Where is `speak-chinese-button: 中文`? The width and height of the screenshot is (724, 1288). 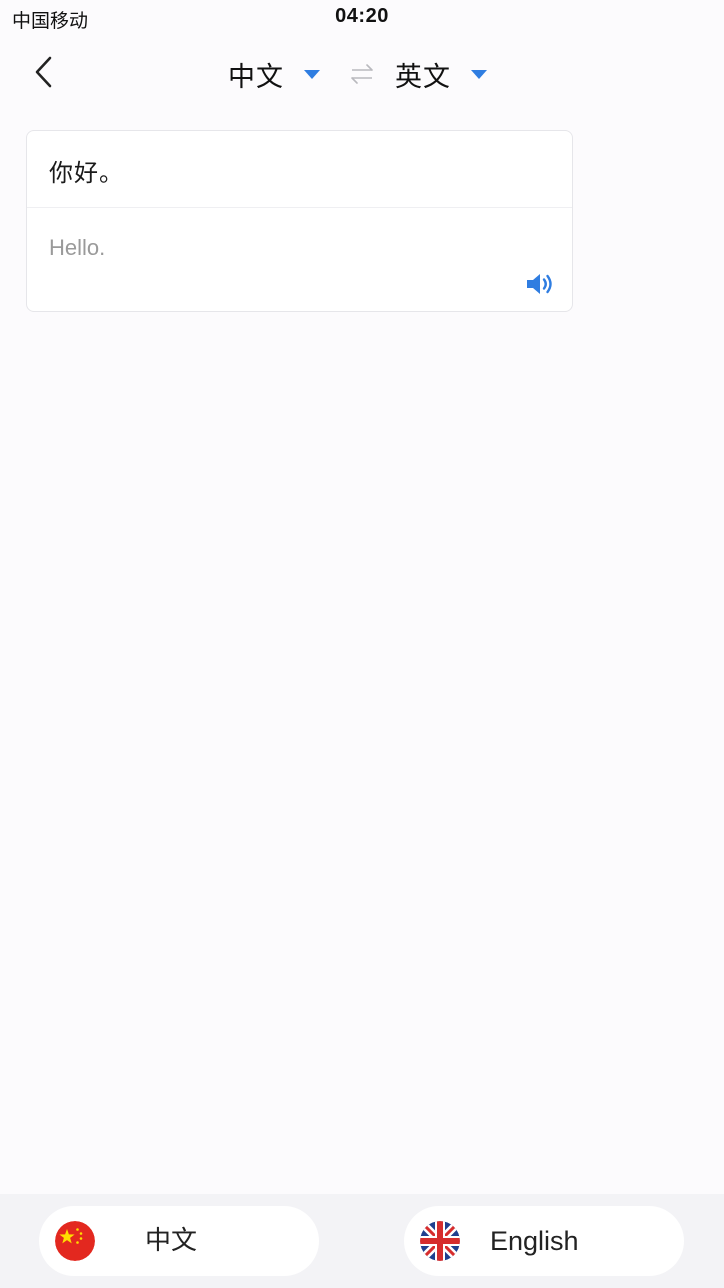 speak-chinese-button: 中文 is located at coordinates (179, 1241).